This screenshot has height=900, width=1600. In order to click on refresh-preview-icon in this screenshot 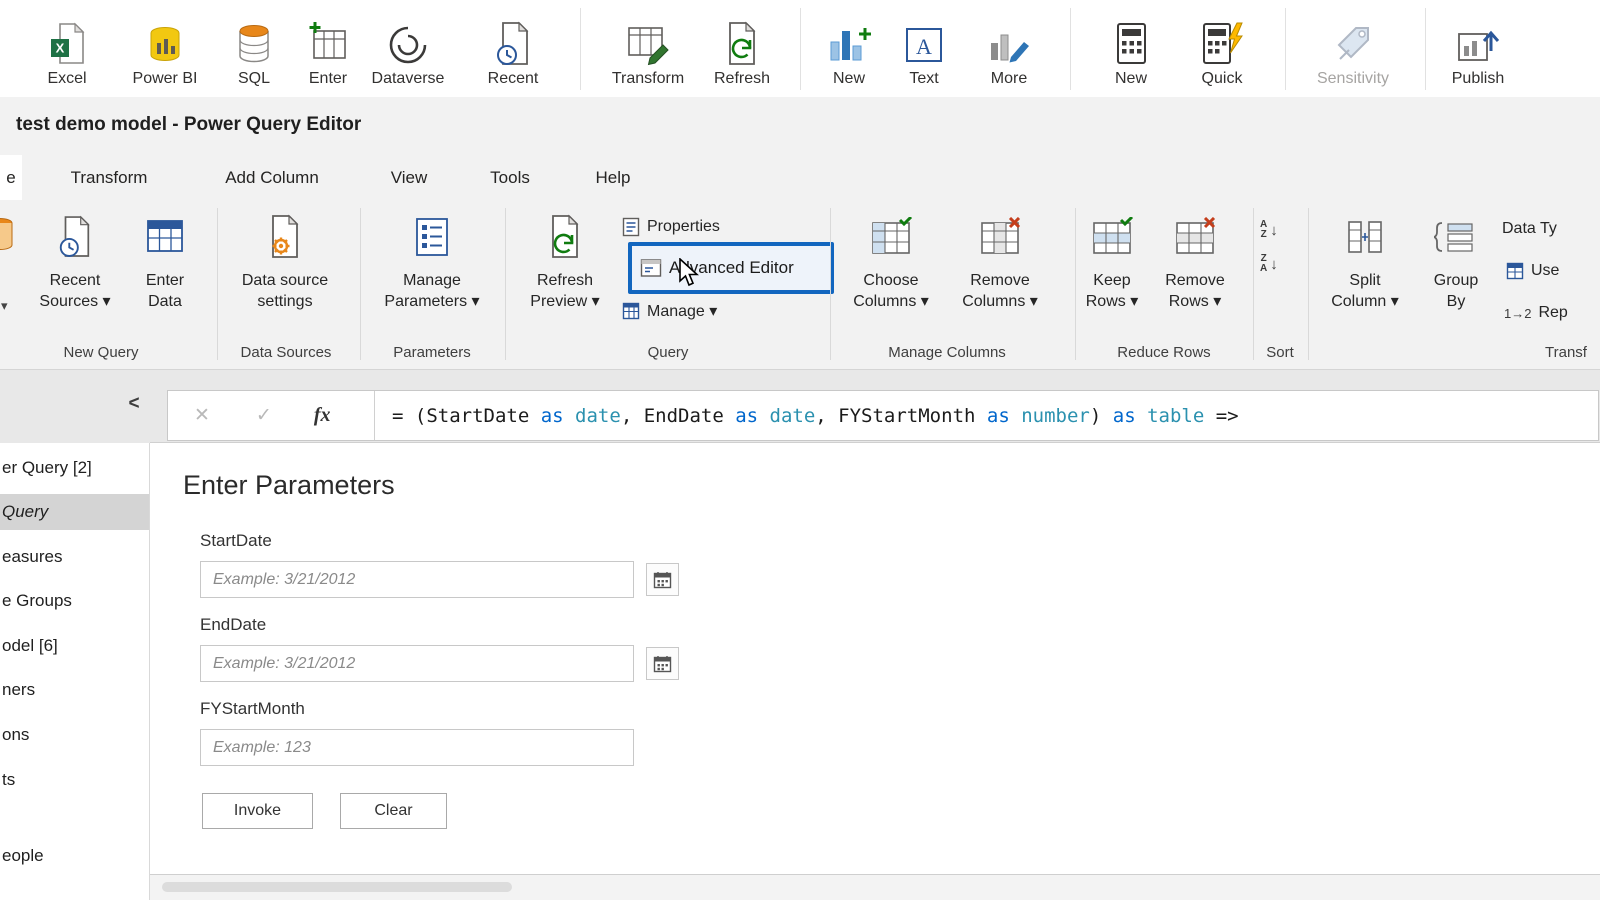, I will do `click(565, 237)`.